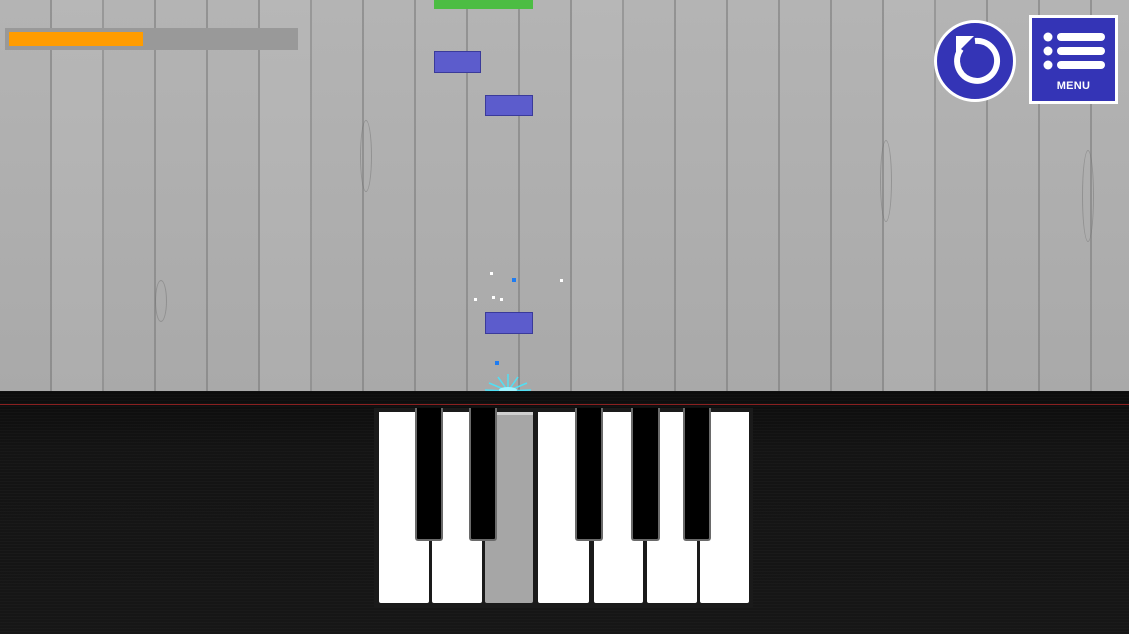  Describe the element at coordinates (564, 404) in the screenshot. I see `hit-line` at that location.